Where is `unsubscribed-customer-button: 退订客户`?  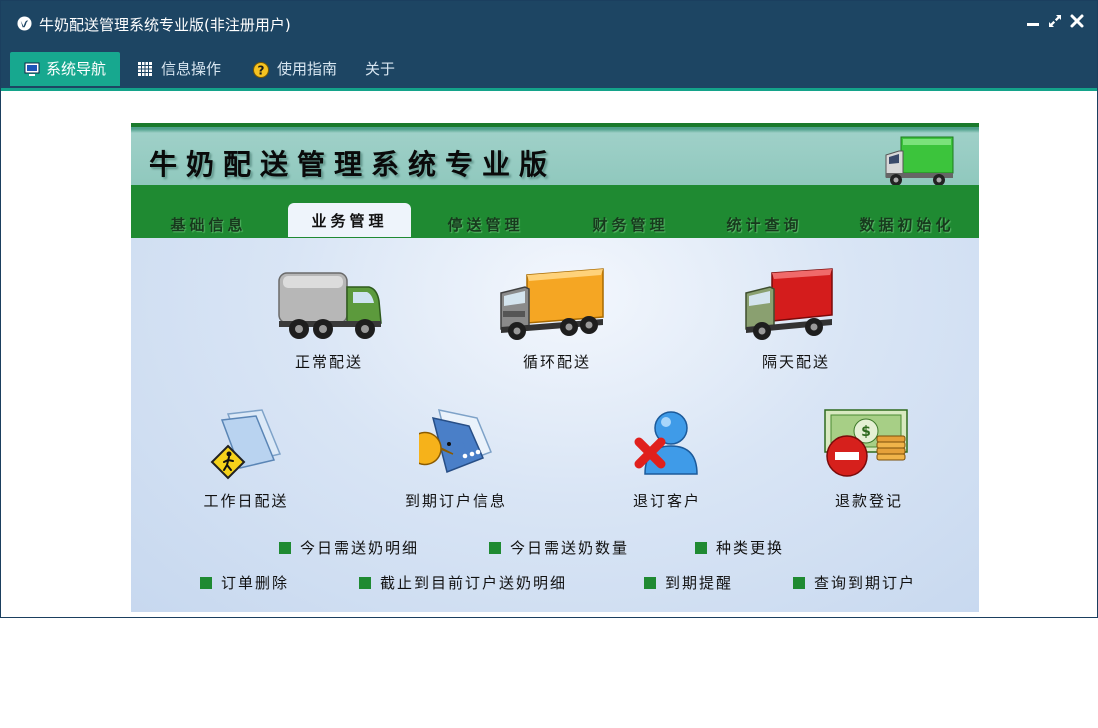
unsubscribed-customer-button: 退订客户 is located at coordinates (667, 459).